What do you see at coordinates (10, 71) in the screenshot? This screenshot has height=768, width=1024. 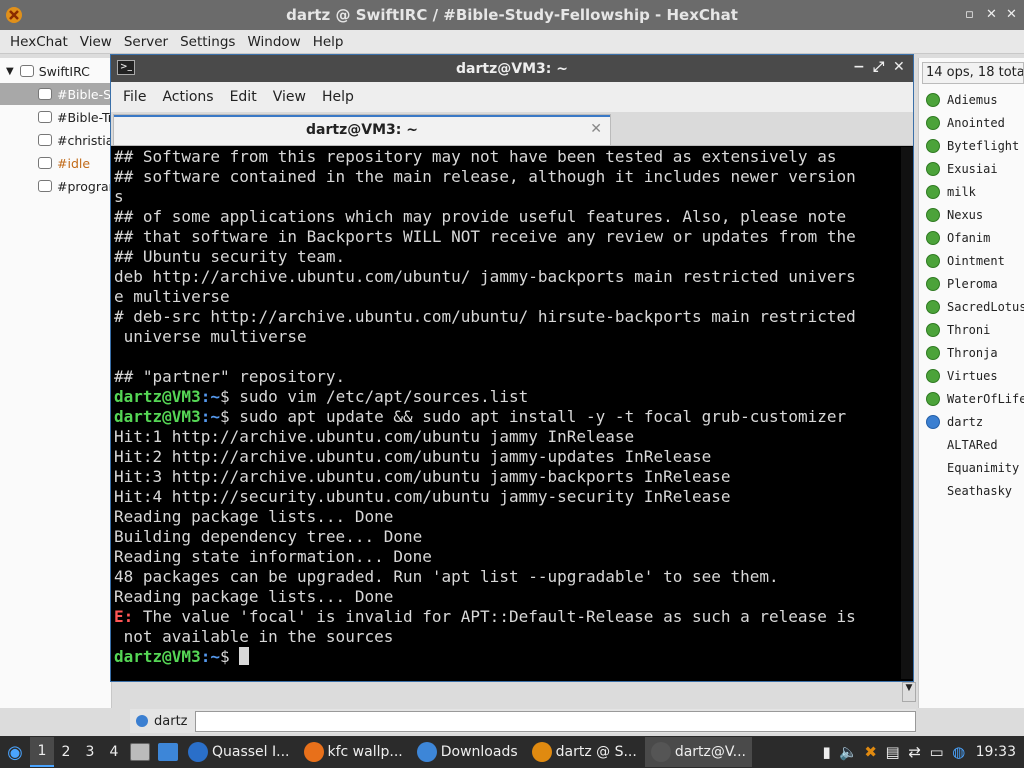 I see `expand-arrow-icon: ▼` at bounding box center [10, 71].